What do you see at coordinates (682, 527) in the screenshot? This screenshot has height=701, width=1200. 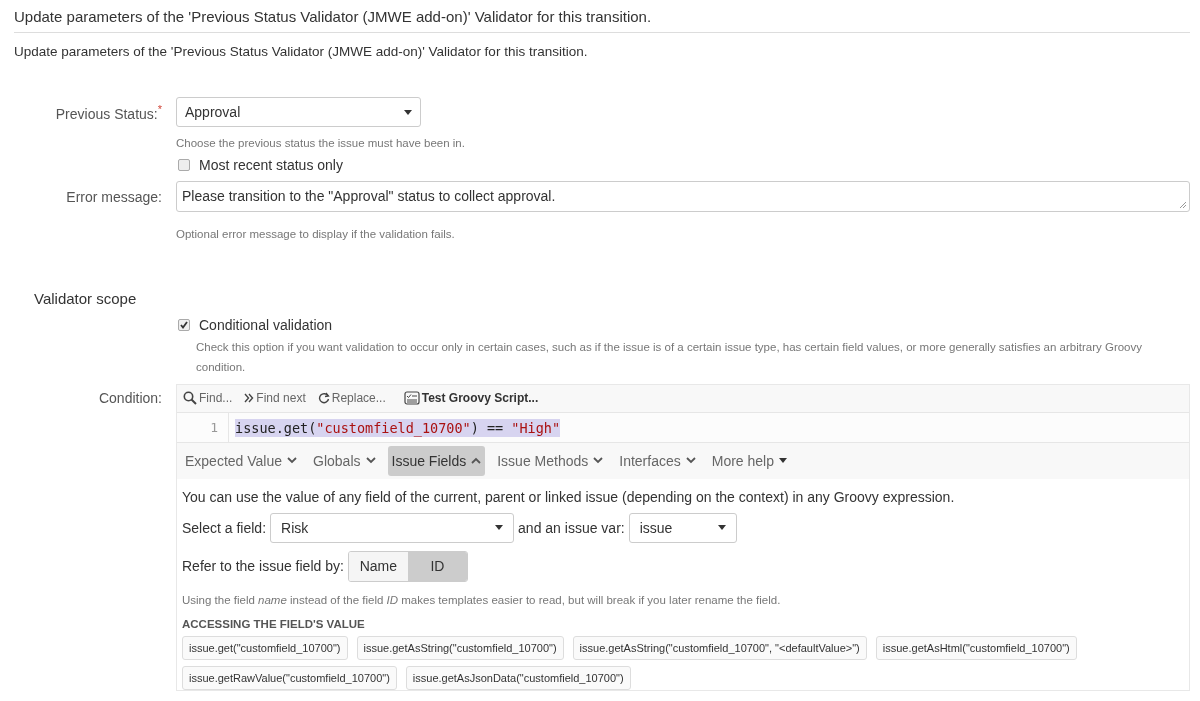 I see `issue-var-select: issue` at bounding box center [682, 527].